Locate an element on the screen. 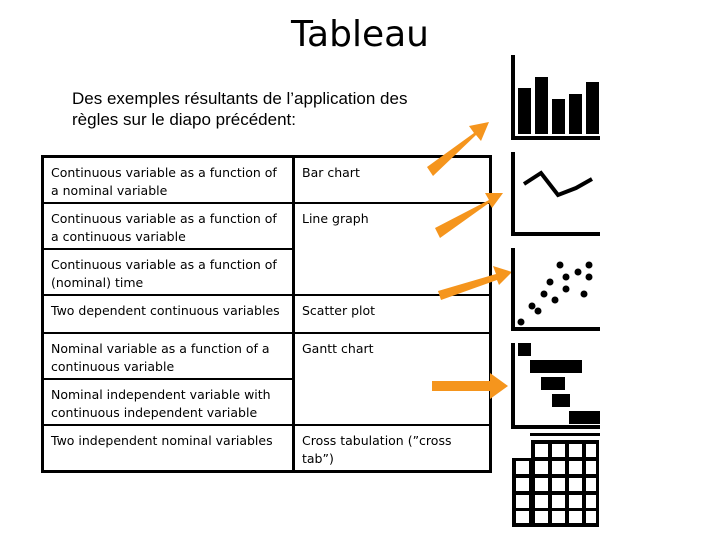 This screenshot has height=540, width=720. gantt-chart-icon is located at coordinates (555, 386).